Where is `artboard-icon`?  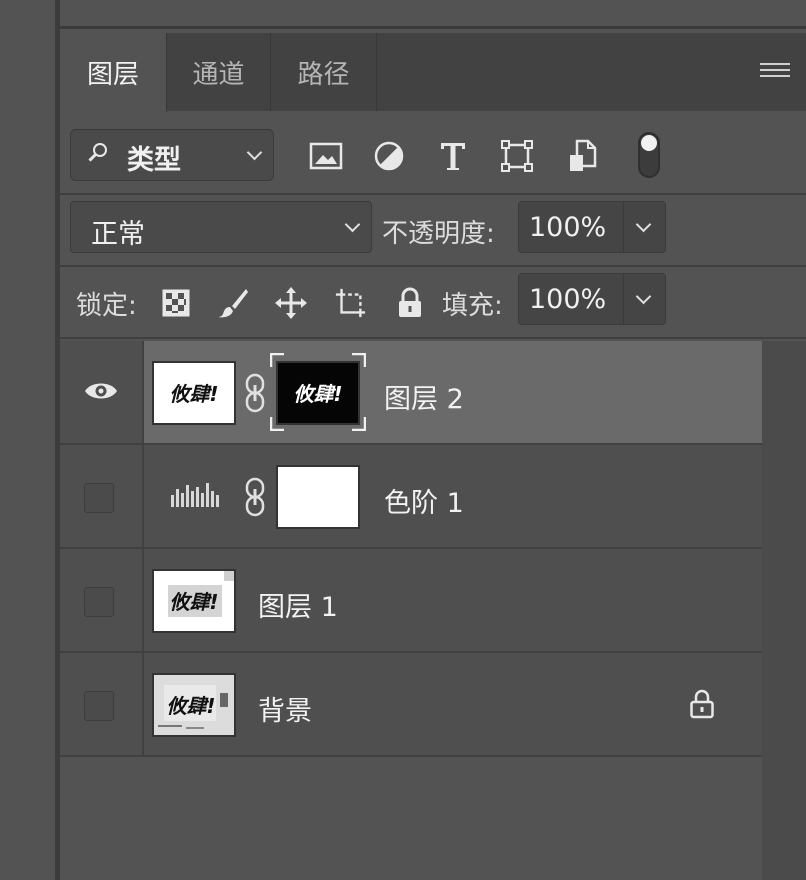 artboard-icon is located at coordinates (350, 303).